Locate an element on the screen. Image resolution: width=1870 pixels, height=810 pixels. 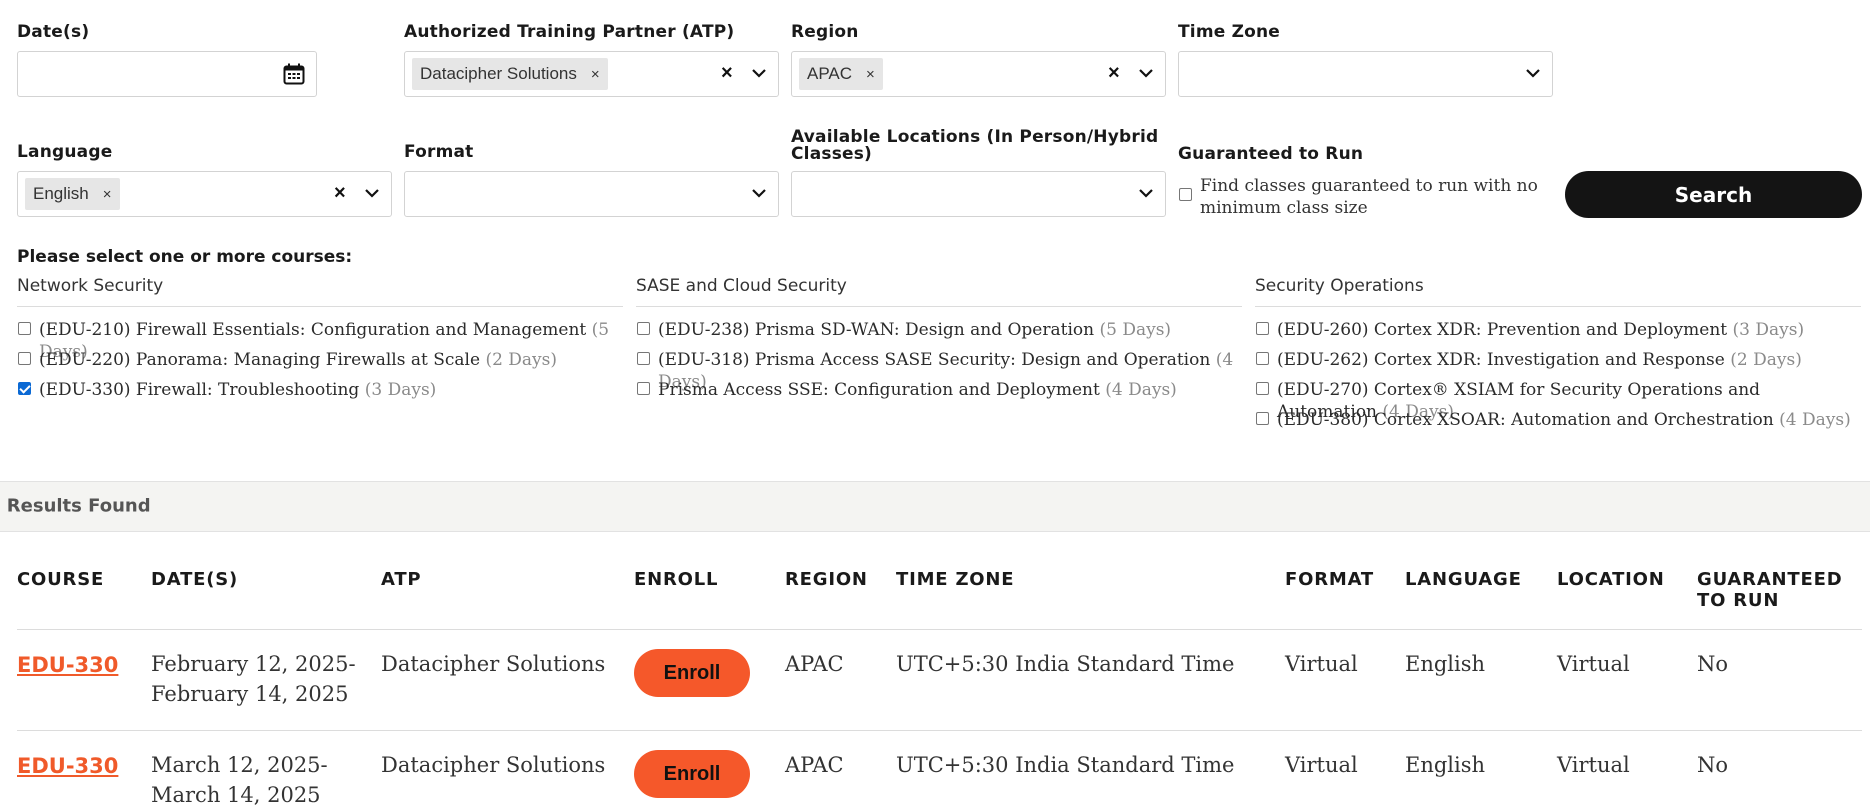
header-divider is located at coordinates (939, 629).